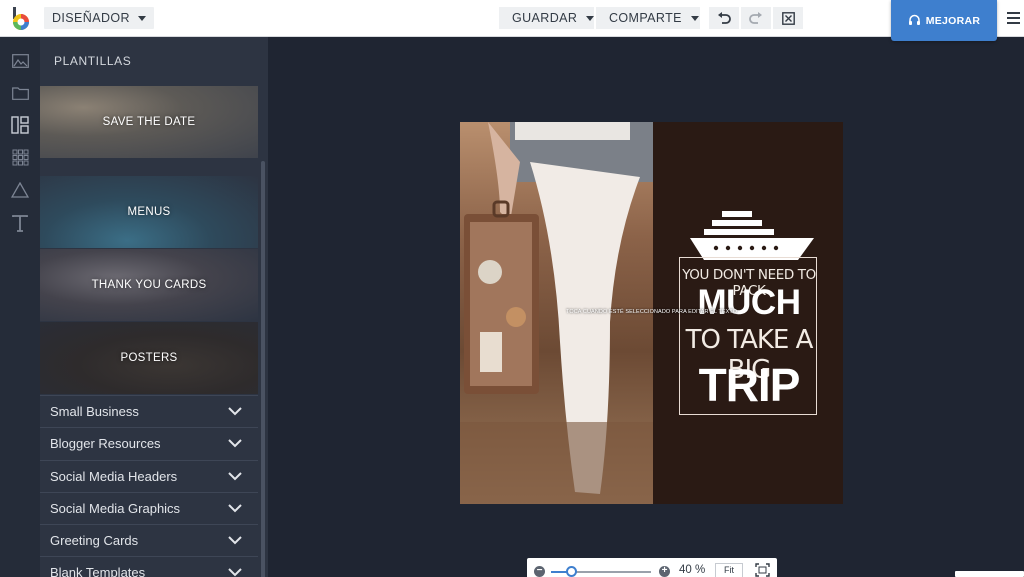  I want to click on category-blogger-resources: Blogger Resources, so click(149, 442).